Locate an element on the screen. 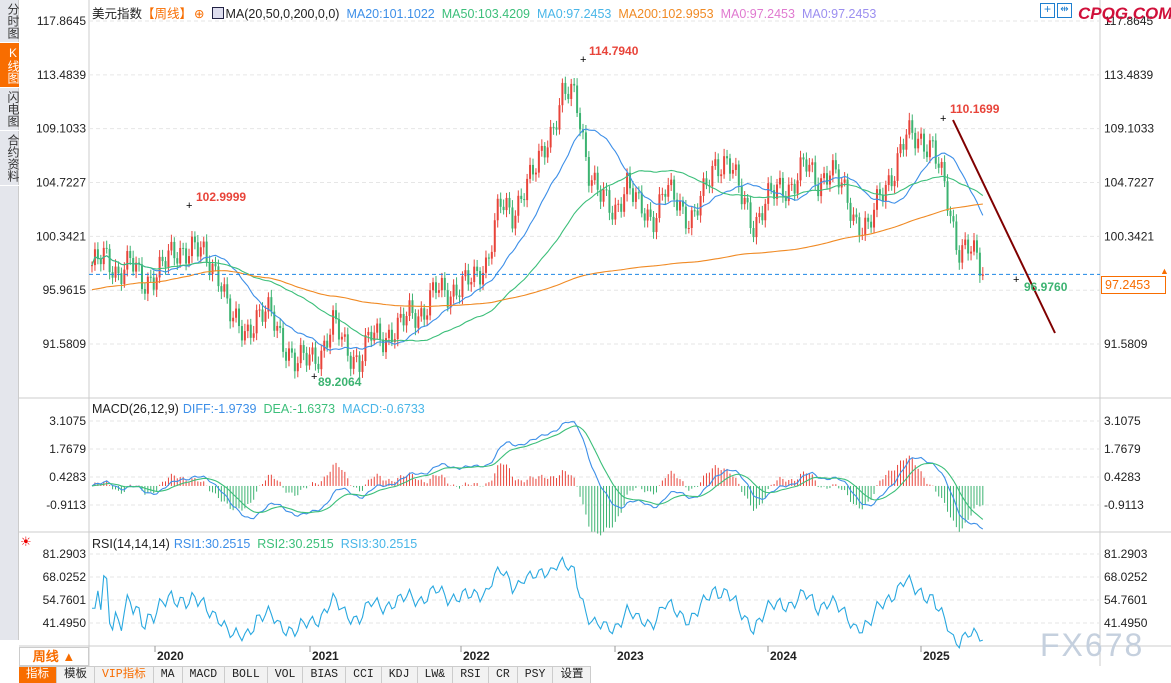  axis-tick-label-right: 113.4839 is located at coordinates (1128, 75).